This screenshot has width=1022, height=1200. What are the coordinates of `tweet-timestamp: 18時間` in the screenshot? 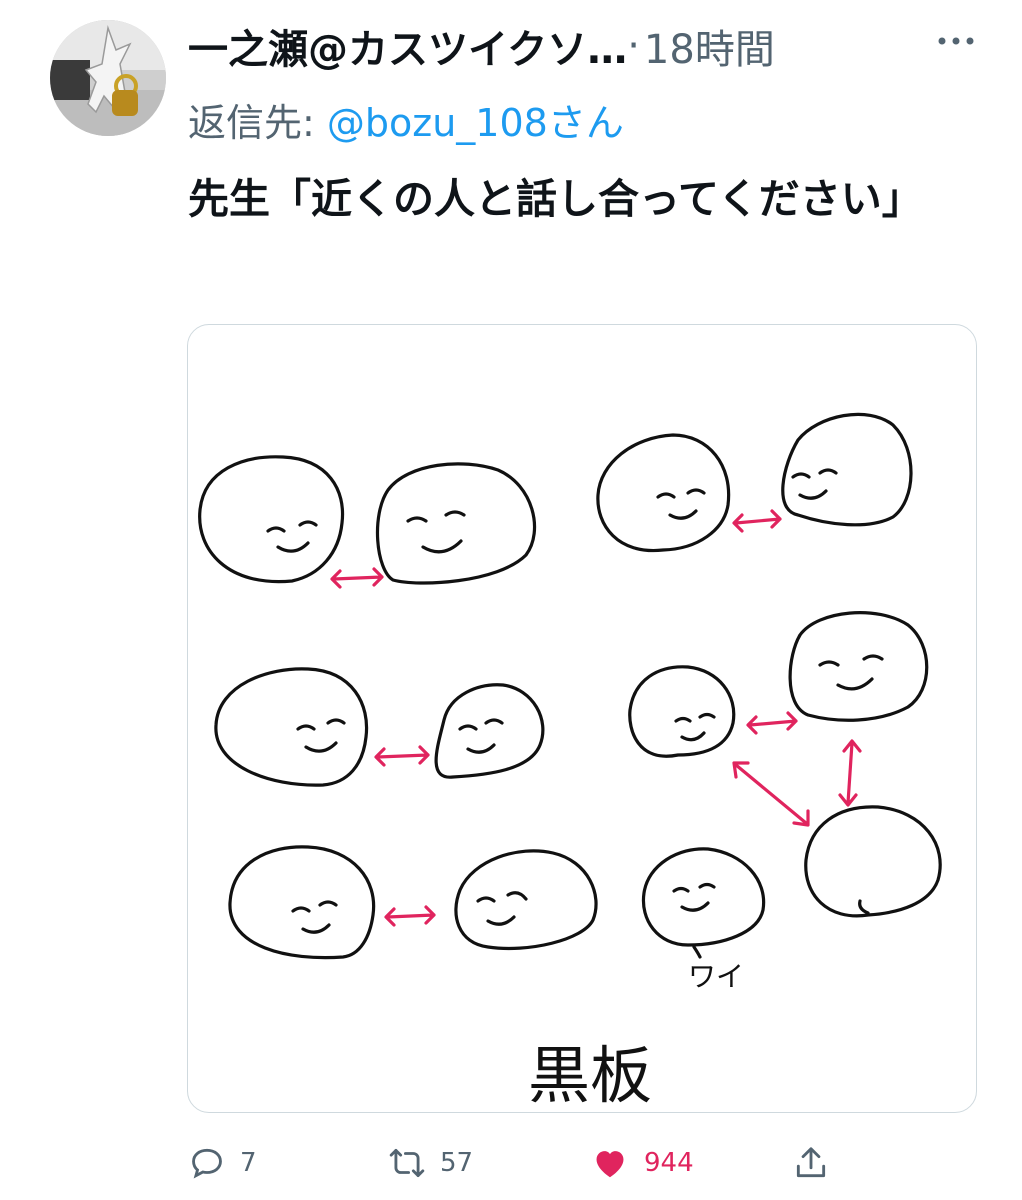 It's located at (709, 46).